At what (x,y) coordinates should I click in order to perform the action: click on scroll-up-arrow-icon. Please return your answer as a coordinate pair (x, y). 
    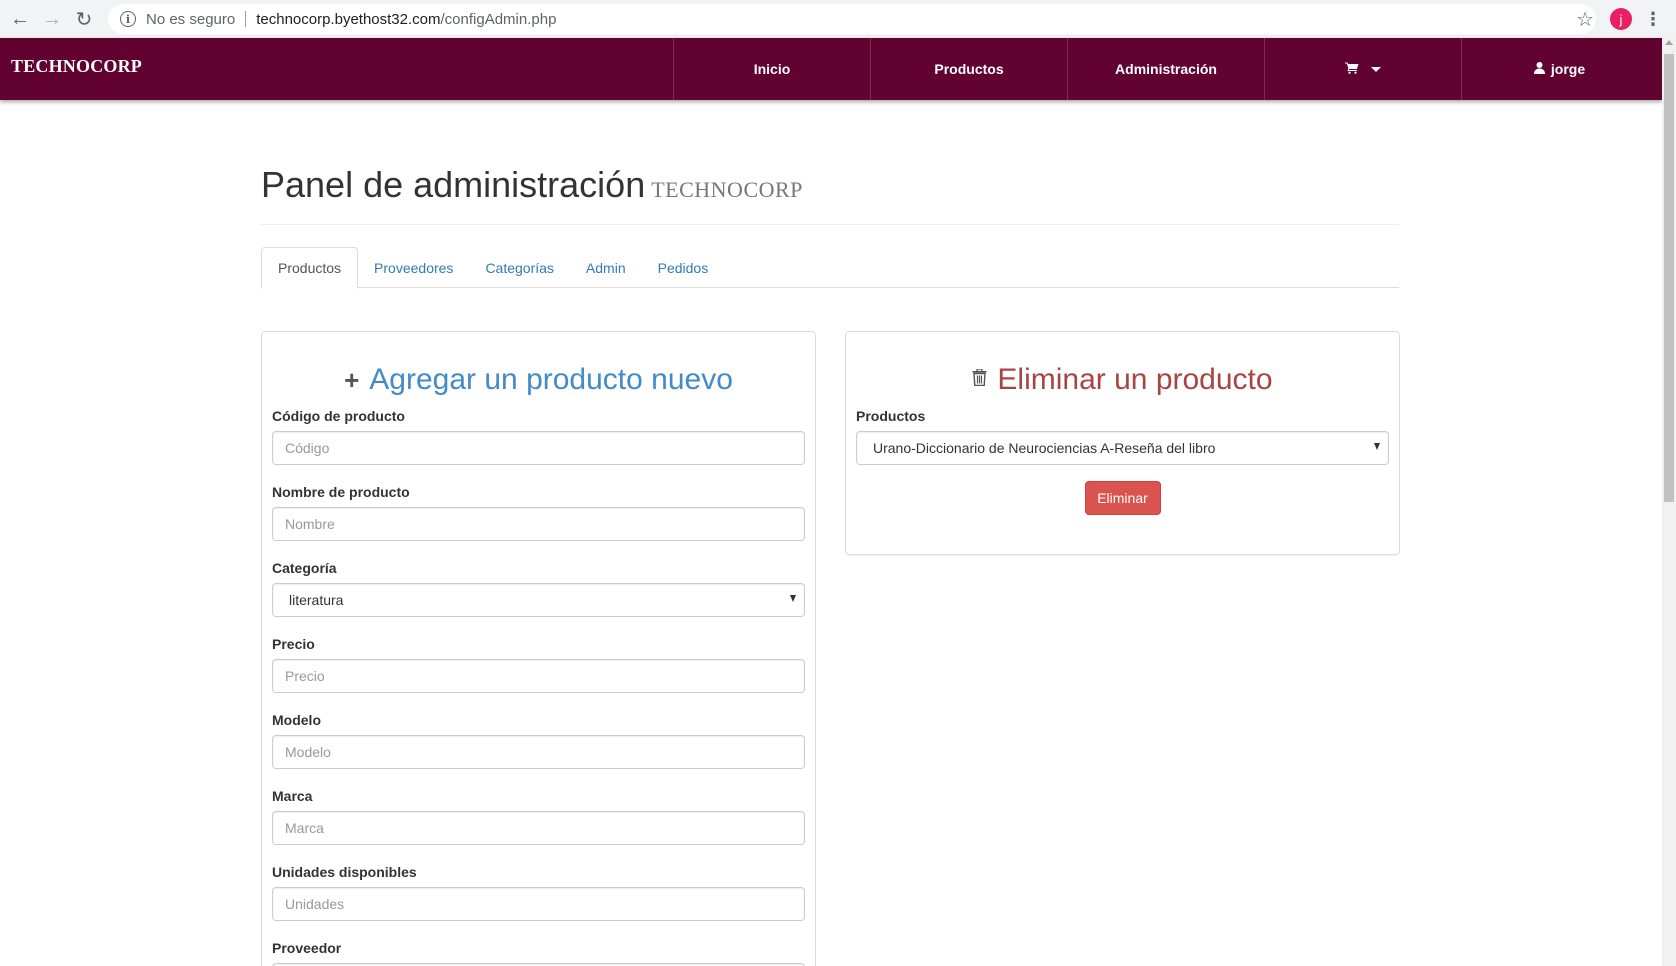
    Looking at the image, I should click on (1669, 42).